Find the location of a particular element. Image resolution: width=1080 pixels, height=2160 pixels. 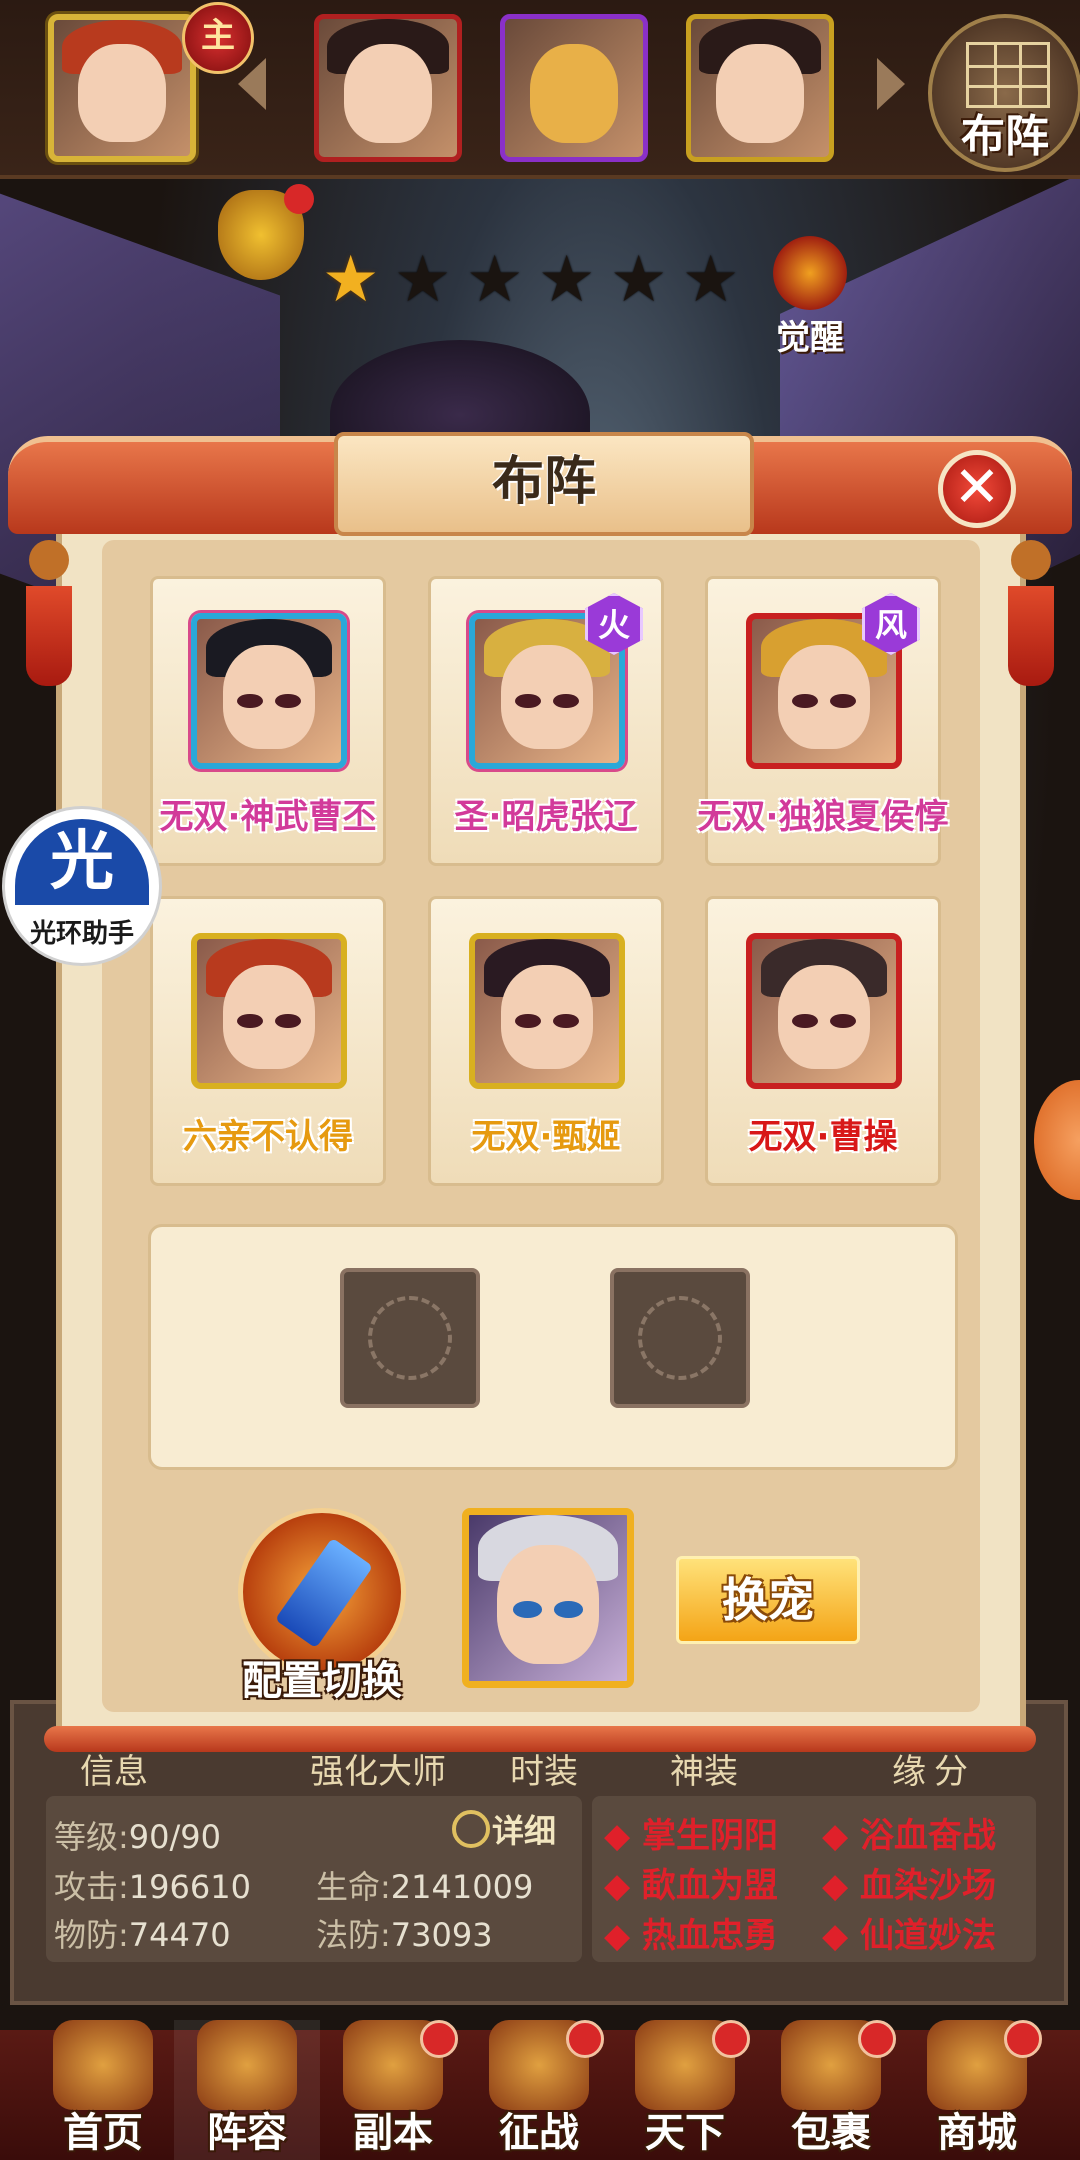

hero-name: 六亲不认得 is located at coordinates (268, 1137).